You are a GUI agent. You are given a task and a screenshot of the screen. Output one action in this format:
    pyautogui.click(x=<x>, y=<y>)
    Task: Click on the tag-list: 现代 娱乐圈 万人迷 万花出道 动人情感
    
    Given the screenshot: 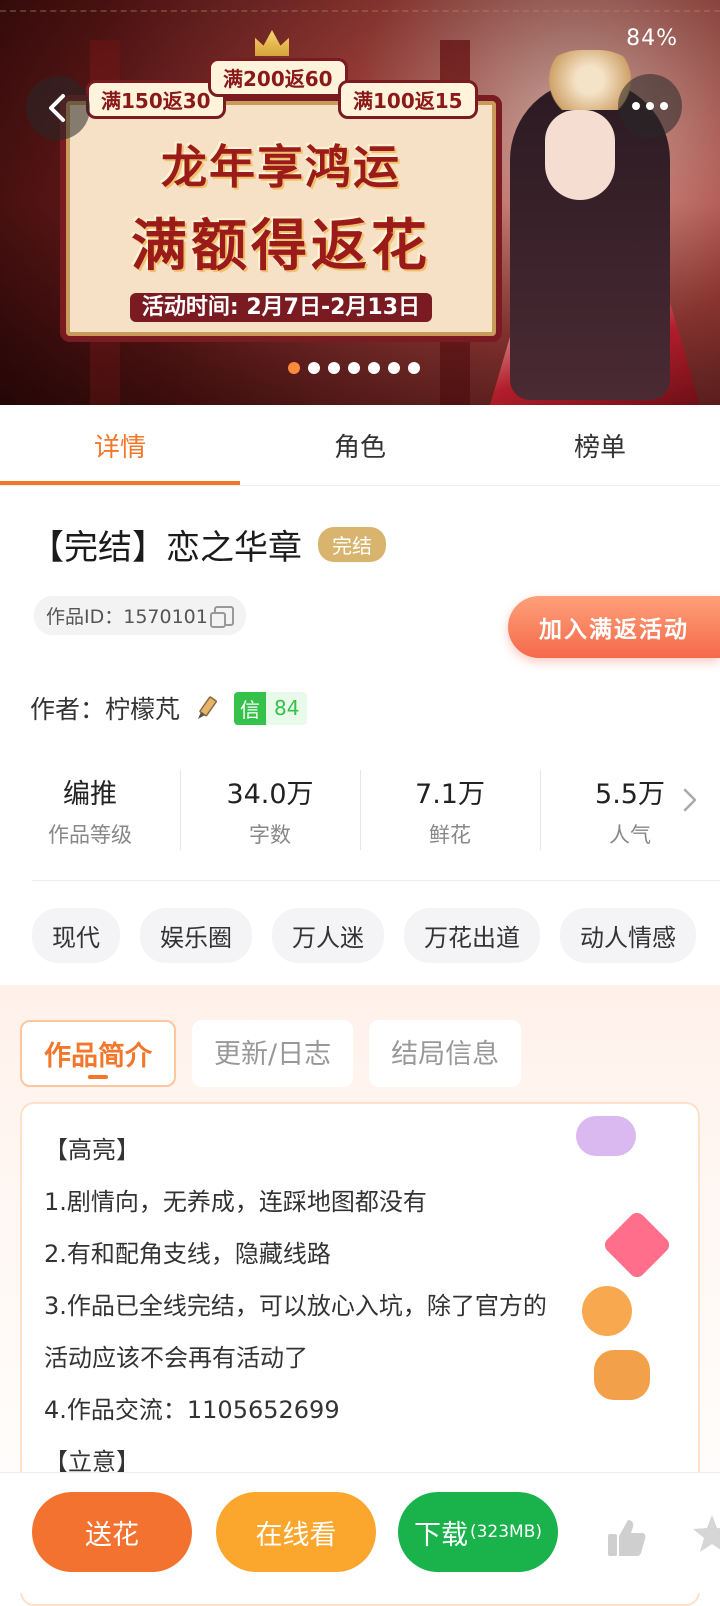 What is the action you would take?
    pyautogui.click(x=364, y=935)
    